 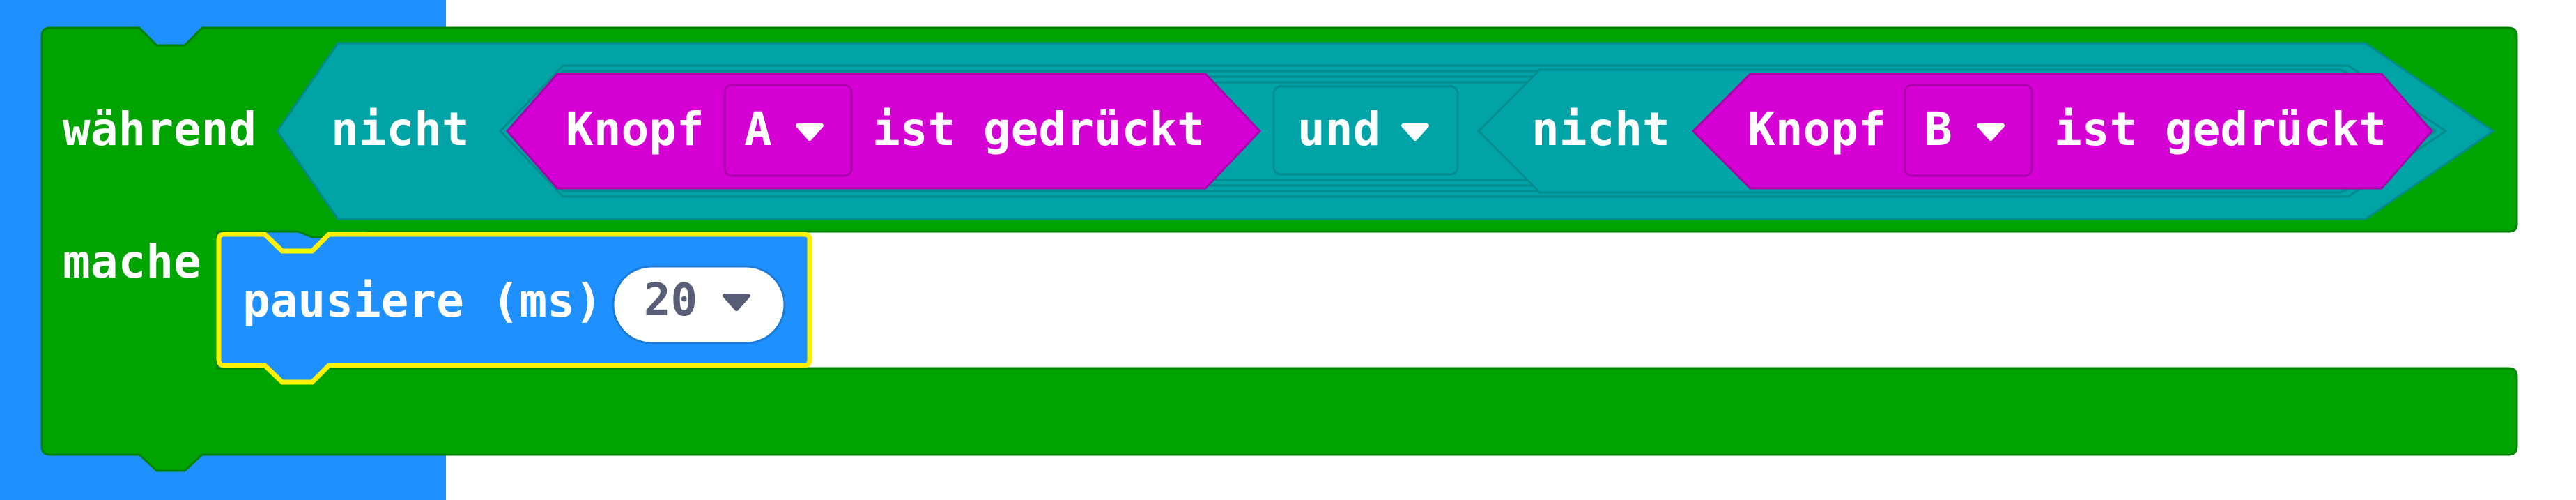 I want to click on not-label-inner: nicht, so click(x=1601, y=129).